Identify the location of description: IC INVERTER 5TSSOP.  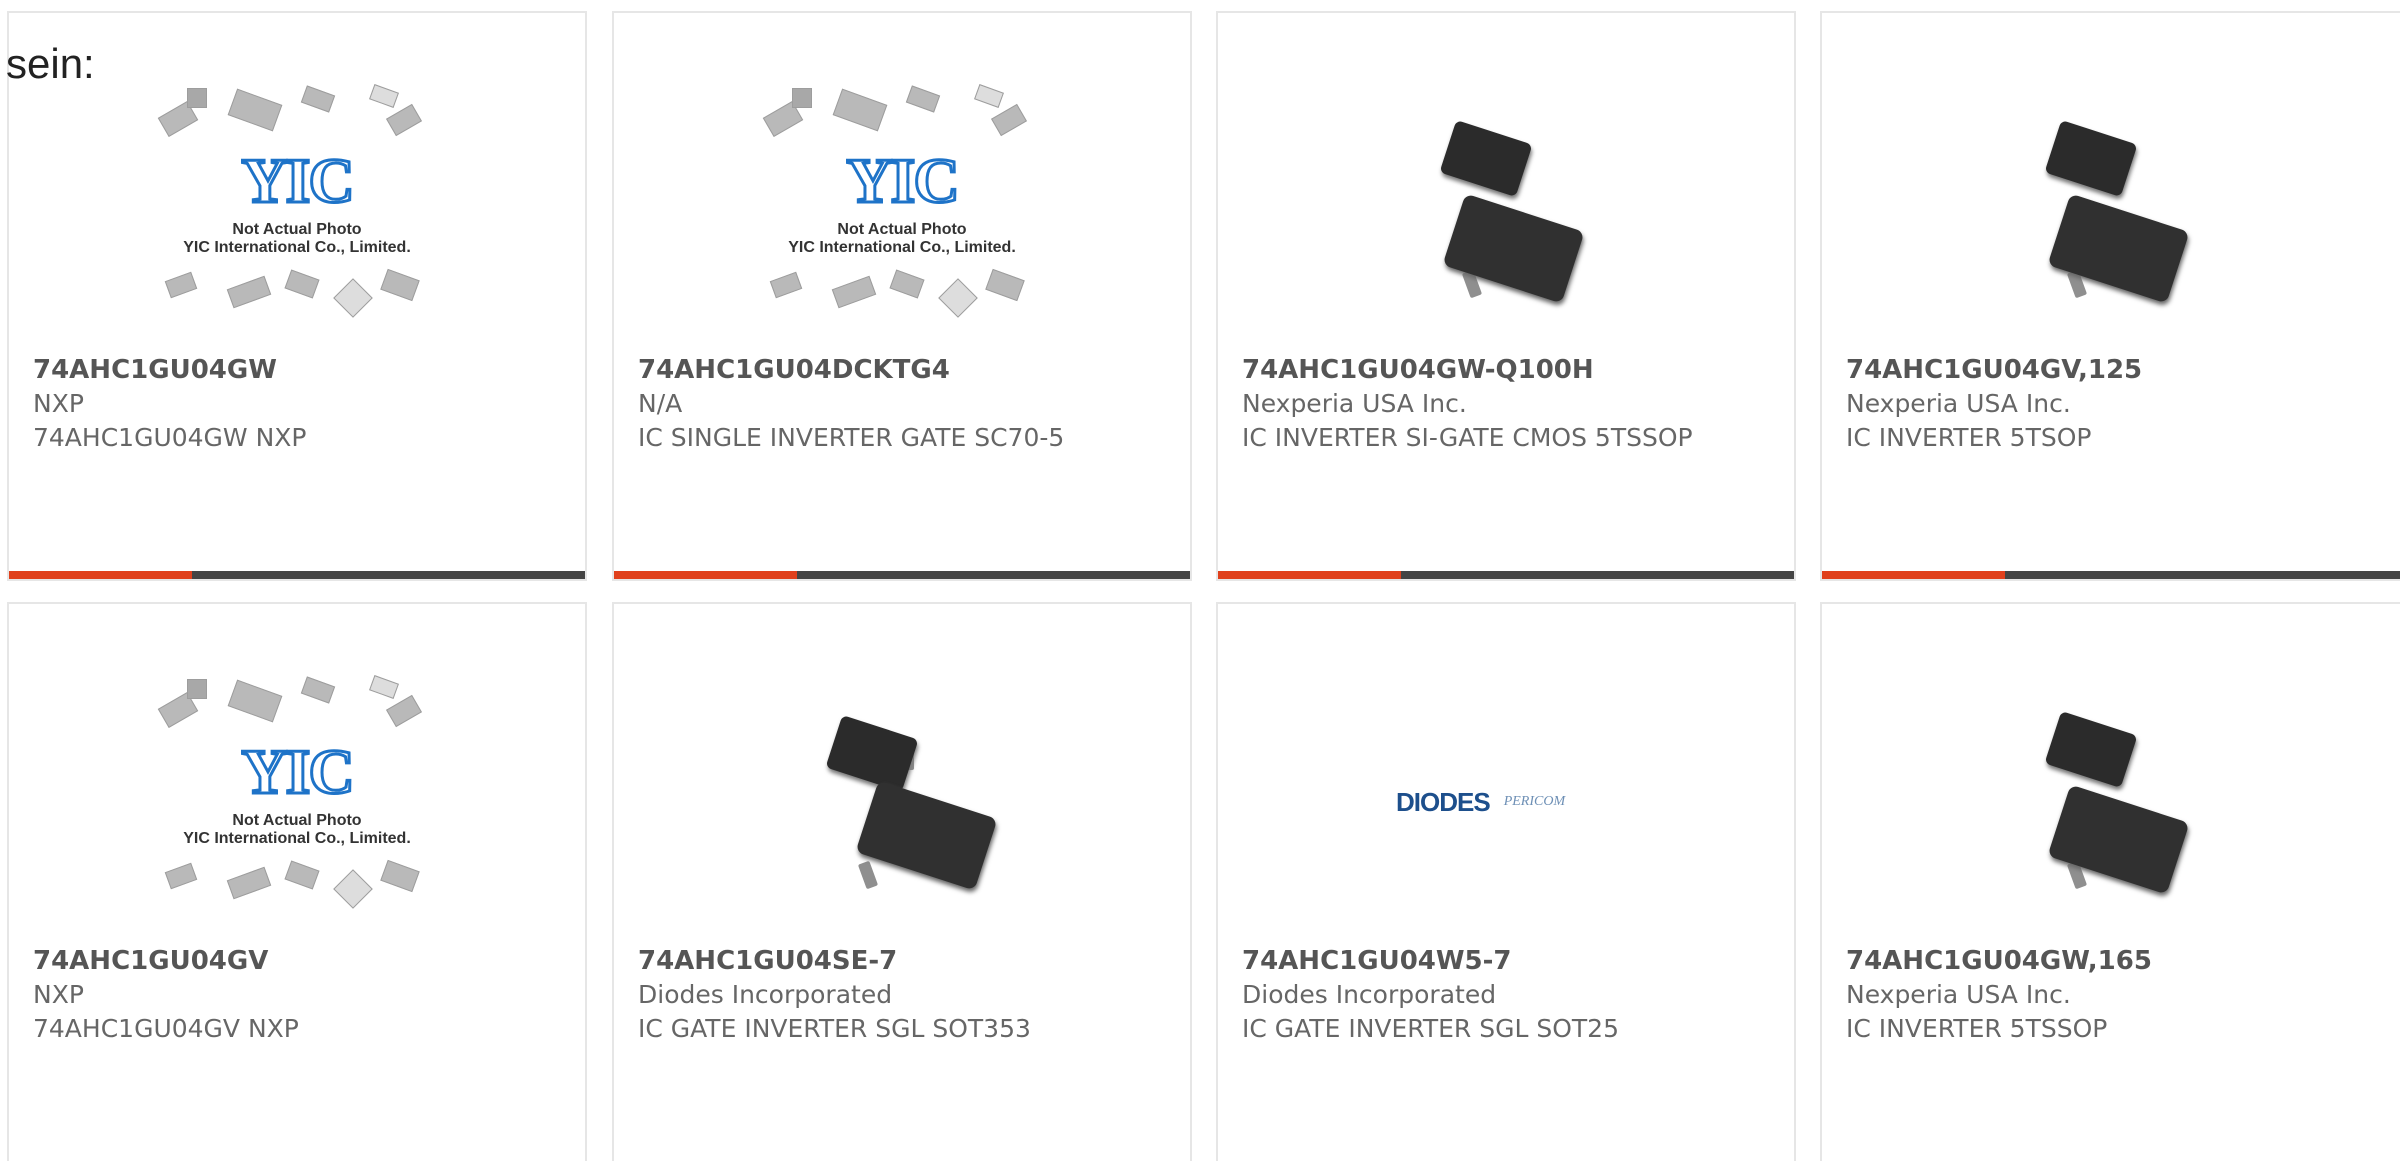
(1977, 1028).